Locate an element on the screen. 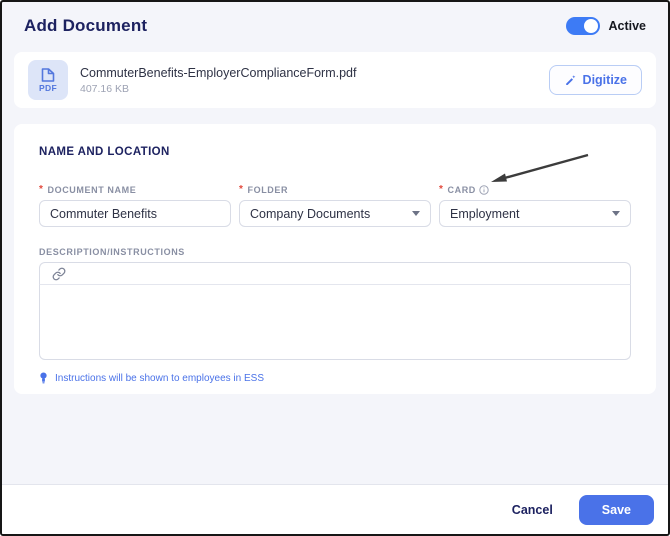 Image resolution: width=670 pixels, height=536 pixels. section-title: NAME AND LOCATION is located at coordinates (104, 152).